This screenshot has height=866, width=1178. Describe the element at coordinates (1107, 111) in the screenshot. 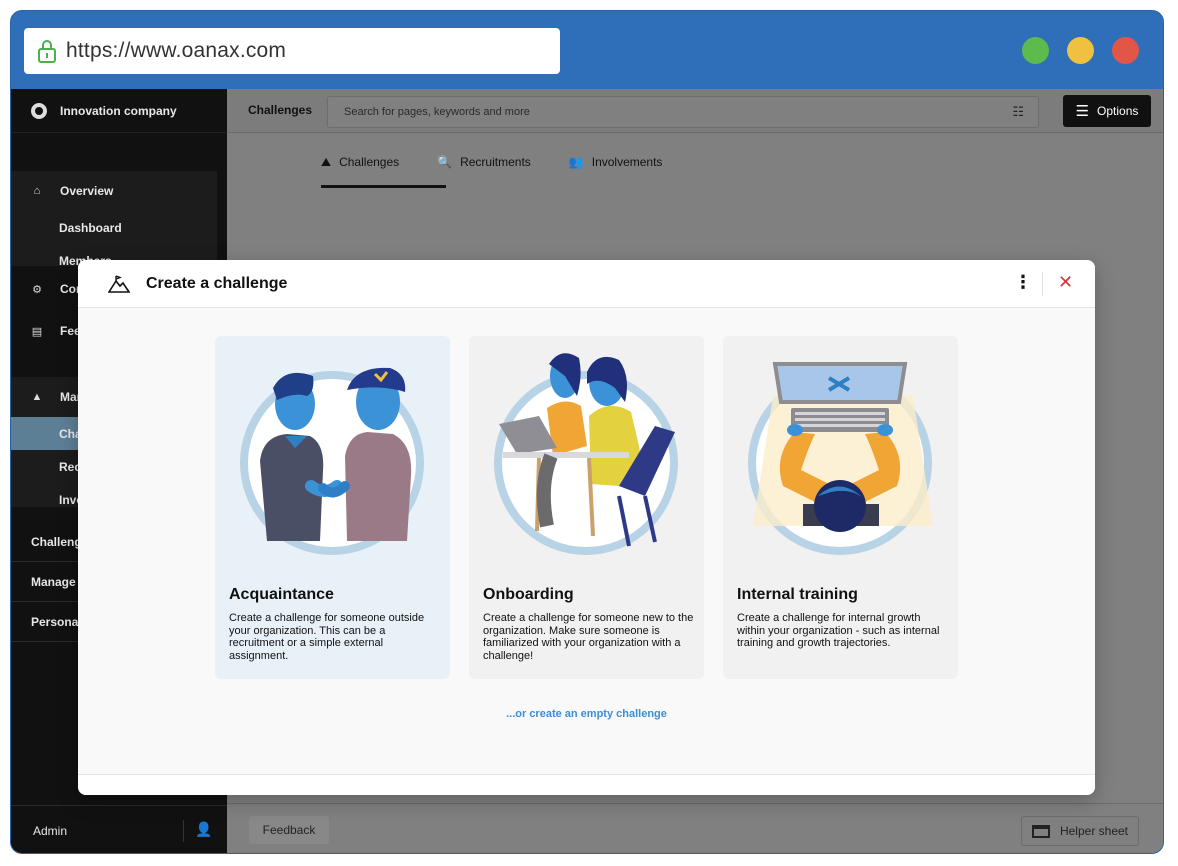

I see `options-button: ☰ Options` at that location.